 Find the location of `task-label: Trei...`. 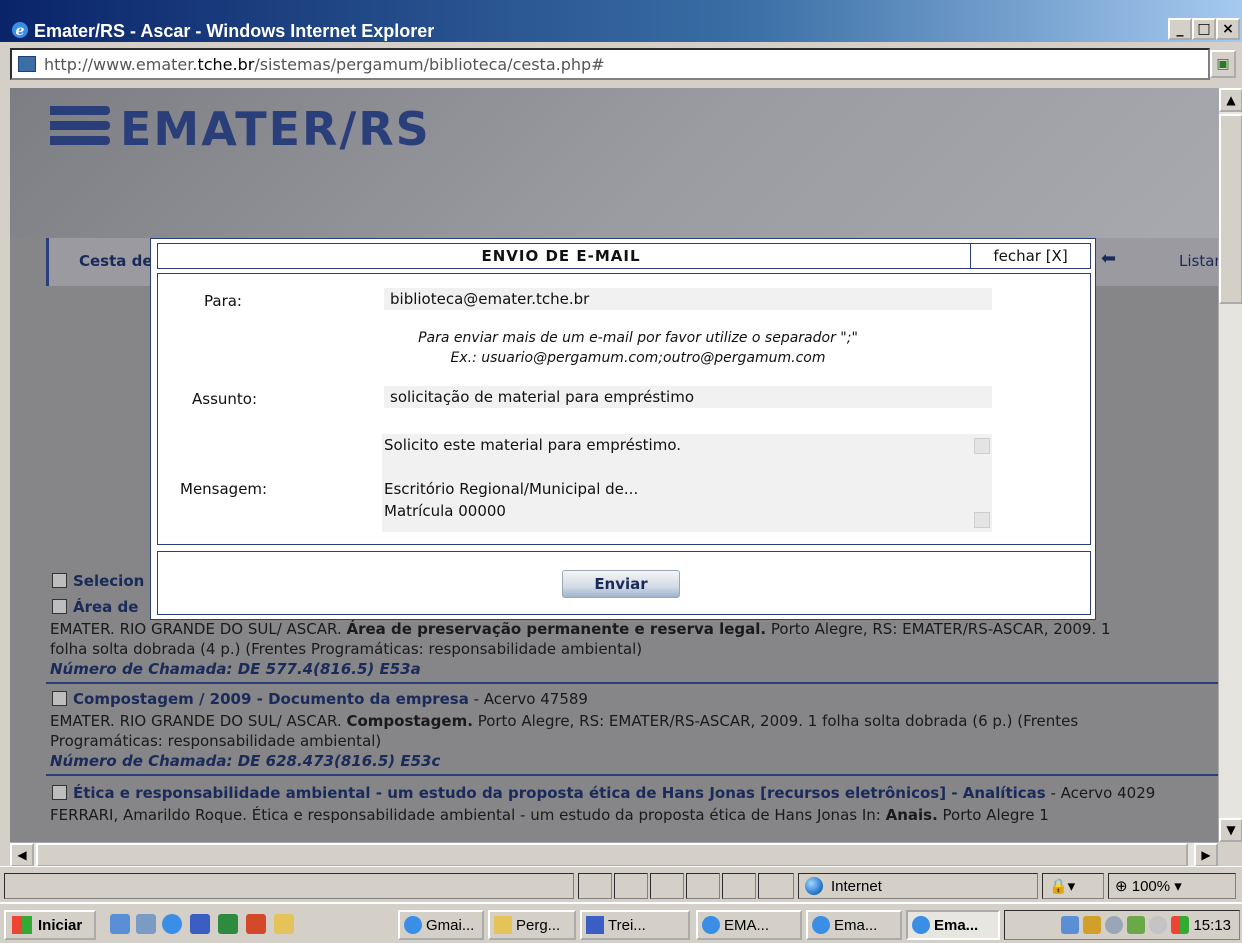

task-label: Trei... is located at coordinates (627, 925).